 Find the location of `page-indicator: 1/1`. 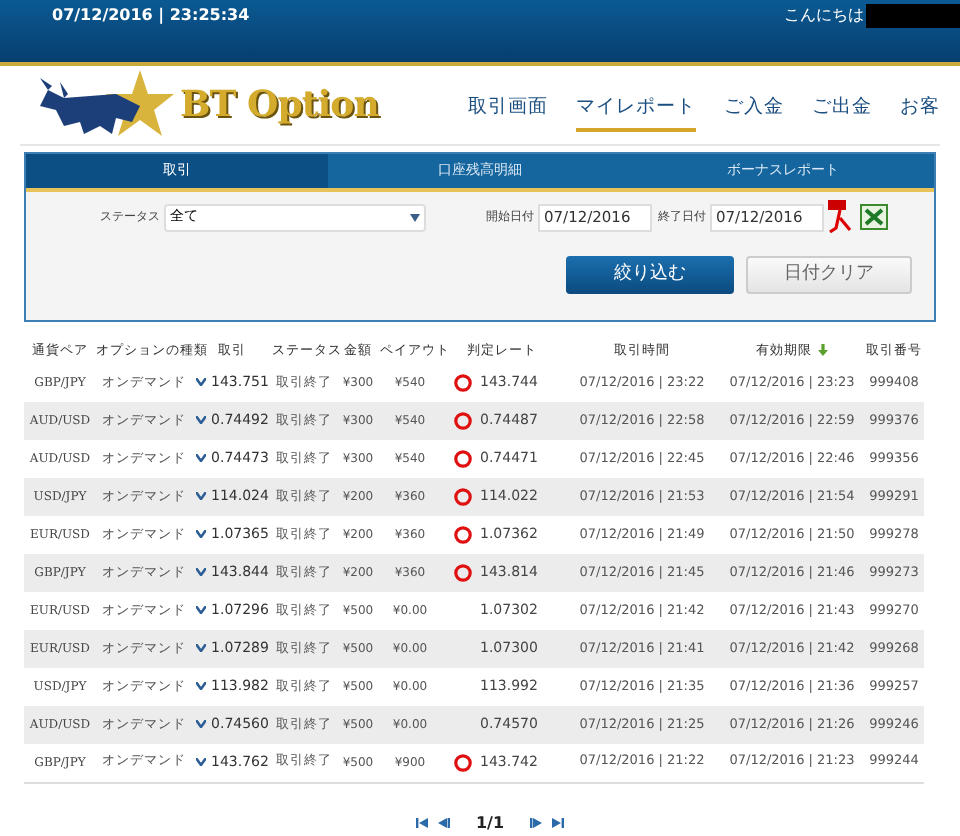

page-indicator: 1/1 is located at coordinates (490, 823).